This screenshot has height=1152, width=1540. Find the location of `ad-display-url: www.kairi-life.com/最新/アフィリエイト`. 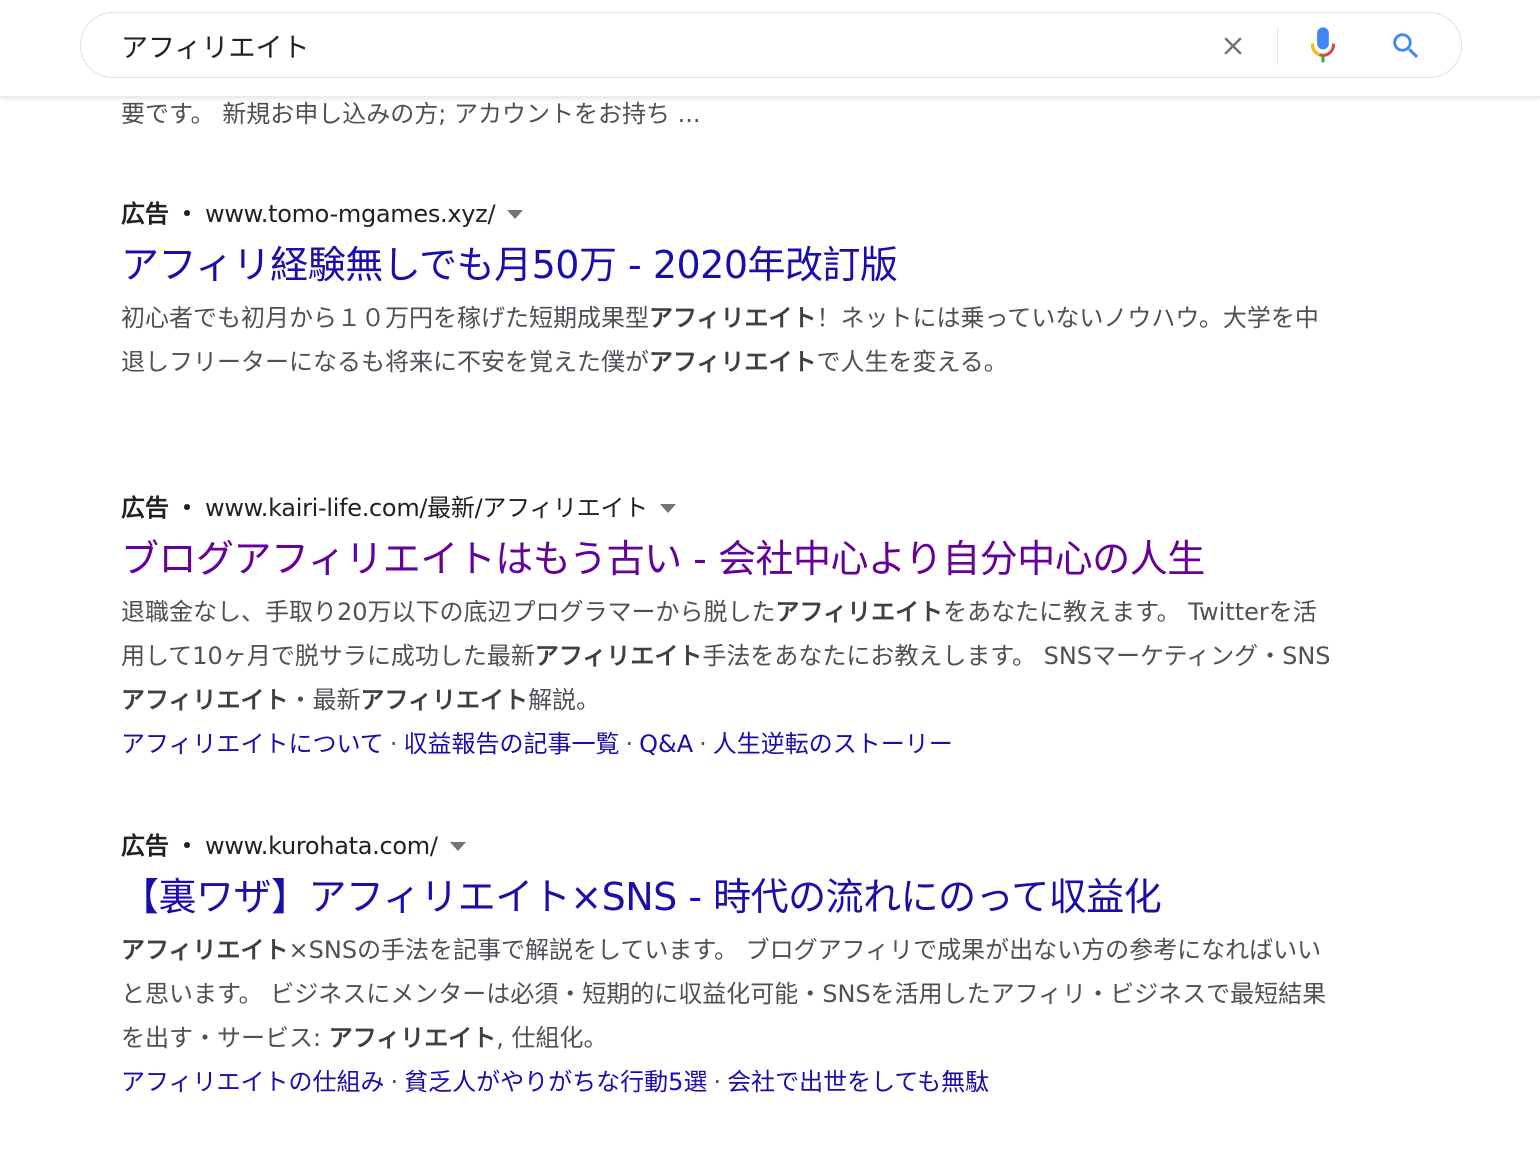

ad-display-url: www.kairi-life.com/最新/アフィリエイト is located at coordinates (426, 508).